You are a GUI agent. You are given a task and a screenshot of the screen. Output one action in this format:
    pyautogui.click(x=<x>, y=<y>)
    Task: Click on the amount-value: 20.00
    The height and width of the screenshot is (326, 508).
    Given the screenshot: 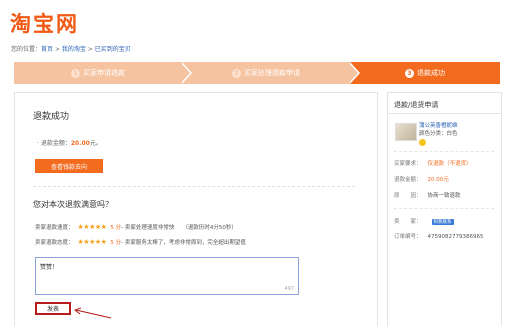 What is the action you would take?
    pyautogui.click(x=80, y=143)
    